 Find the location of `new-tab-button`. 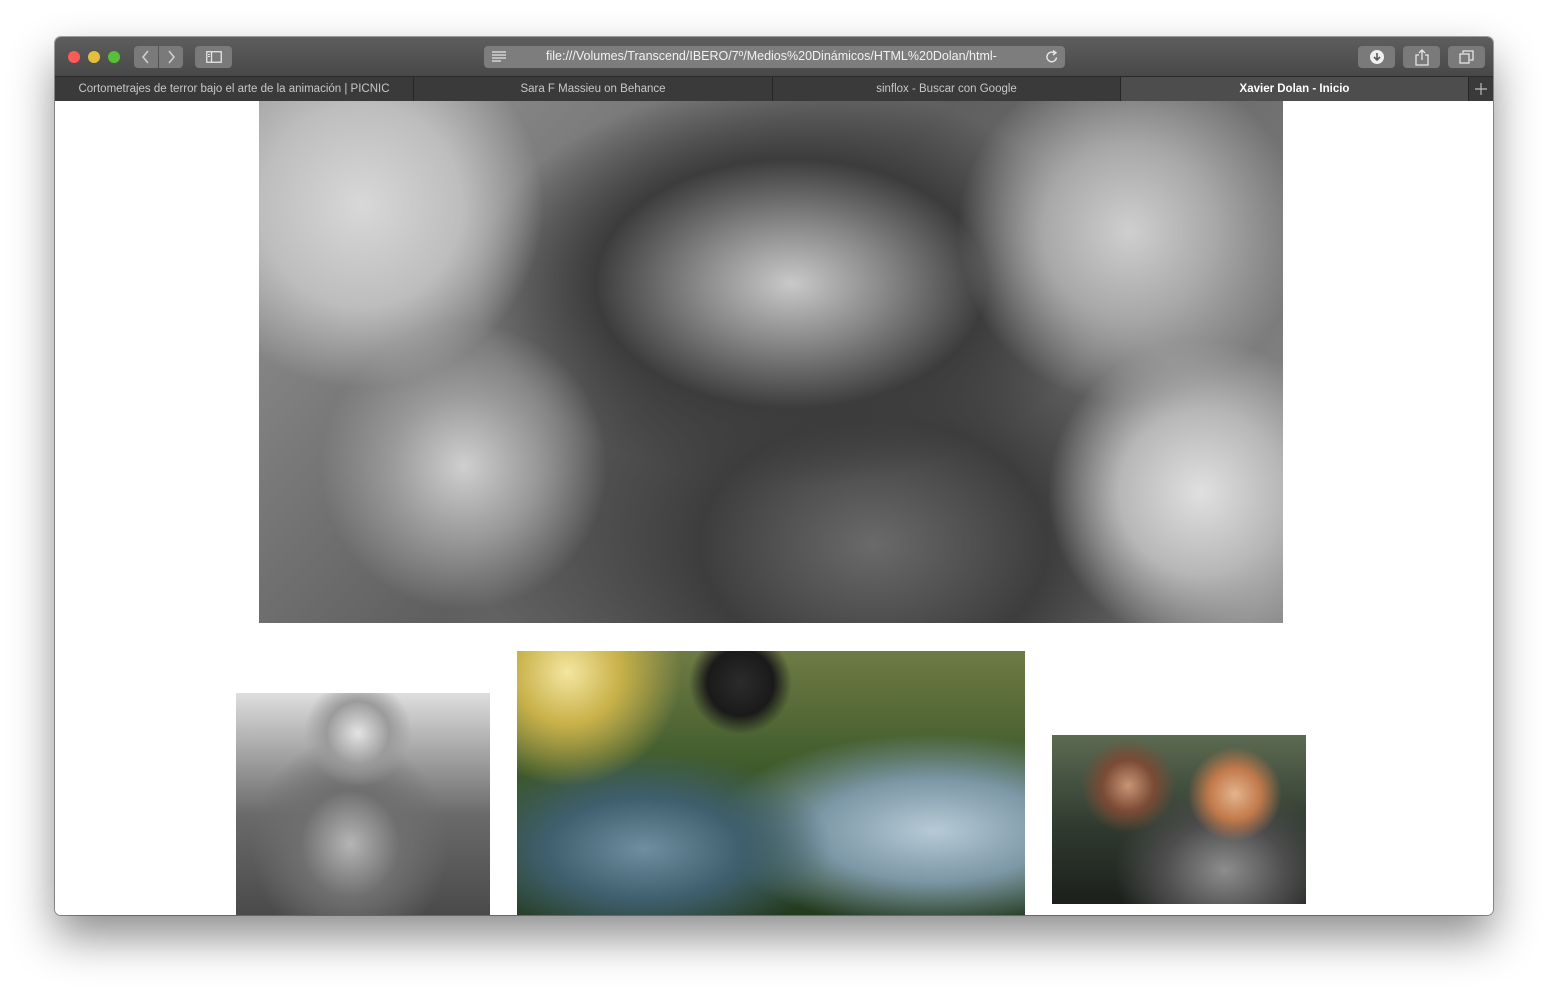

new-tab-button is located at coordinates (1481, 89).